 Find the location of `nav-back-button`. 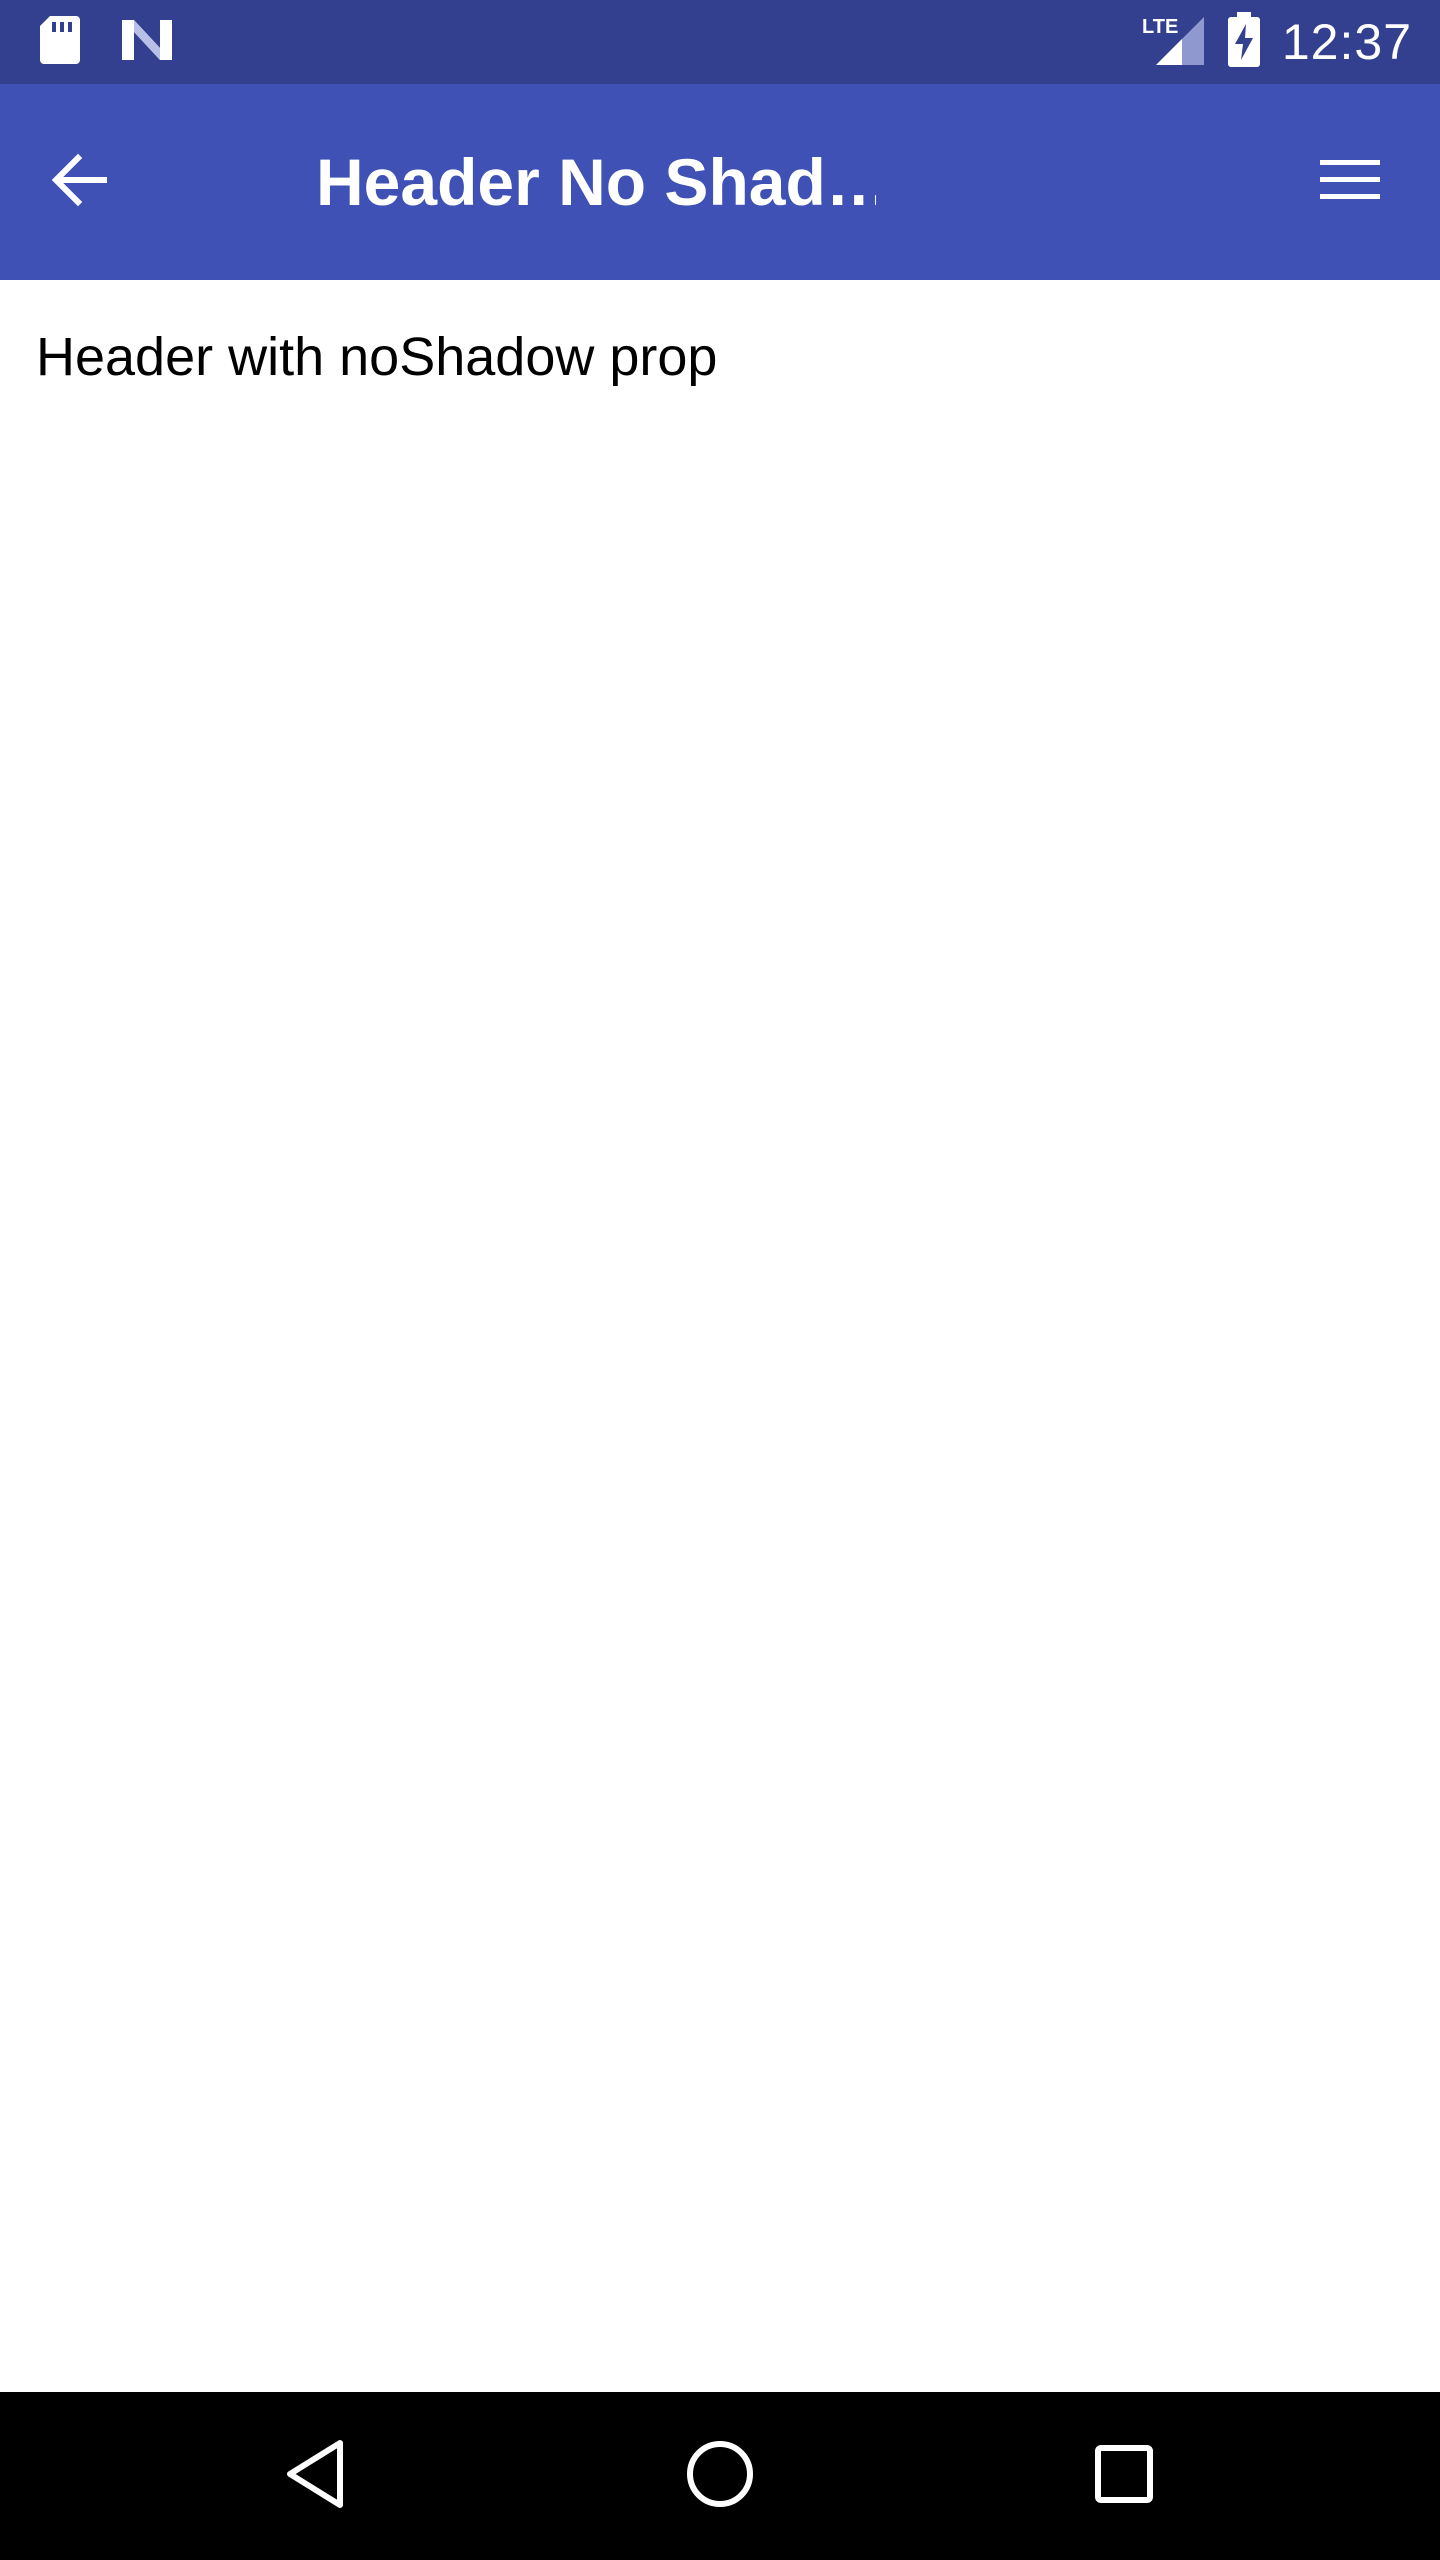

nav-back-button is located at coordinates (316, 2476).